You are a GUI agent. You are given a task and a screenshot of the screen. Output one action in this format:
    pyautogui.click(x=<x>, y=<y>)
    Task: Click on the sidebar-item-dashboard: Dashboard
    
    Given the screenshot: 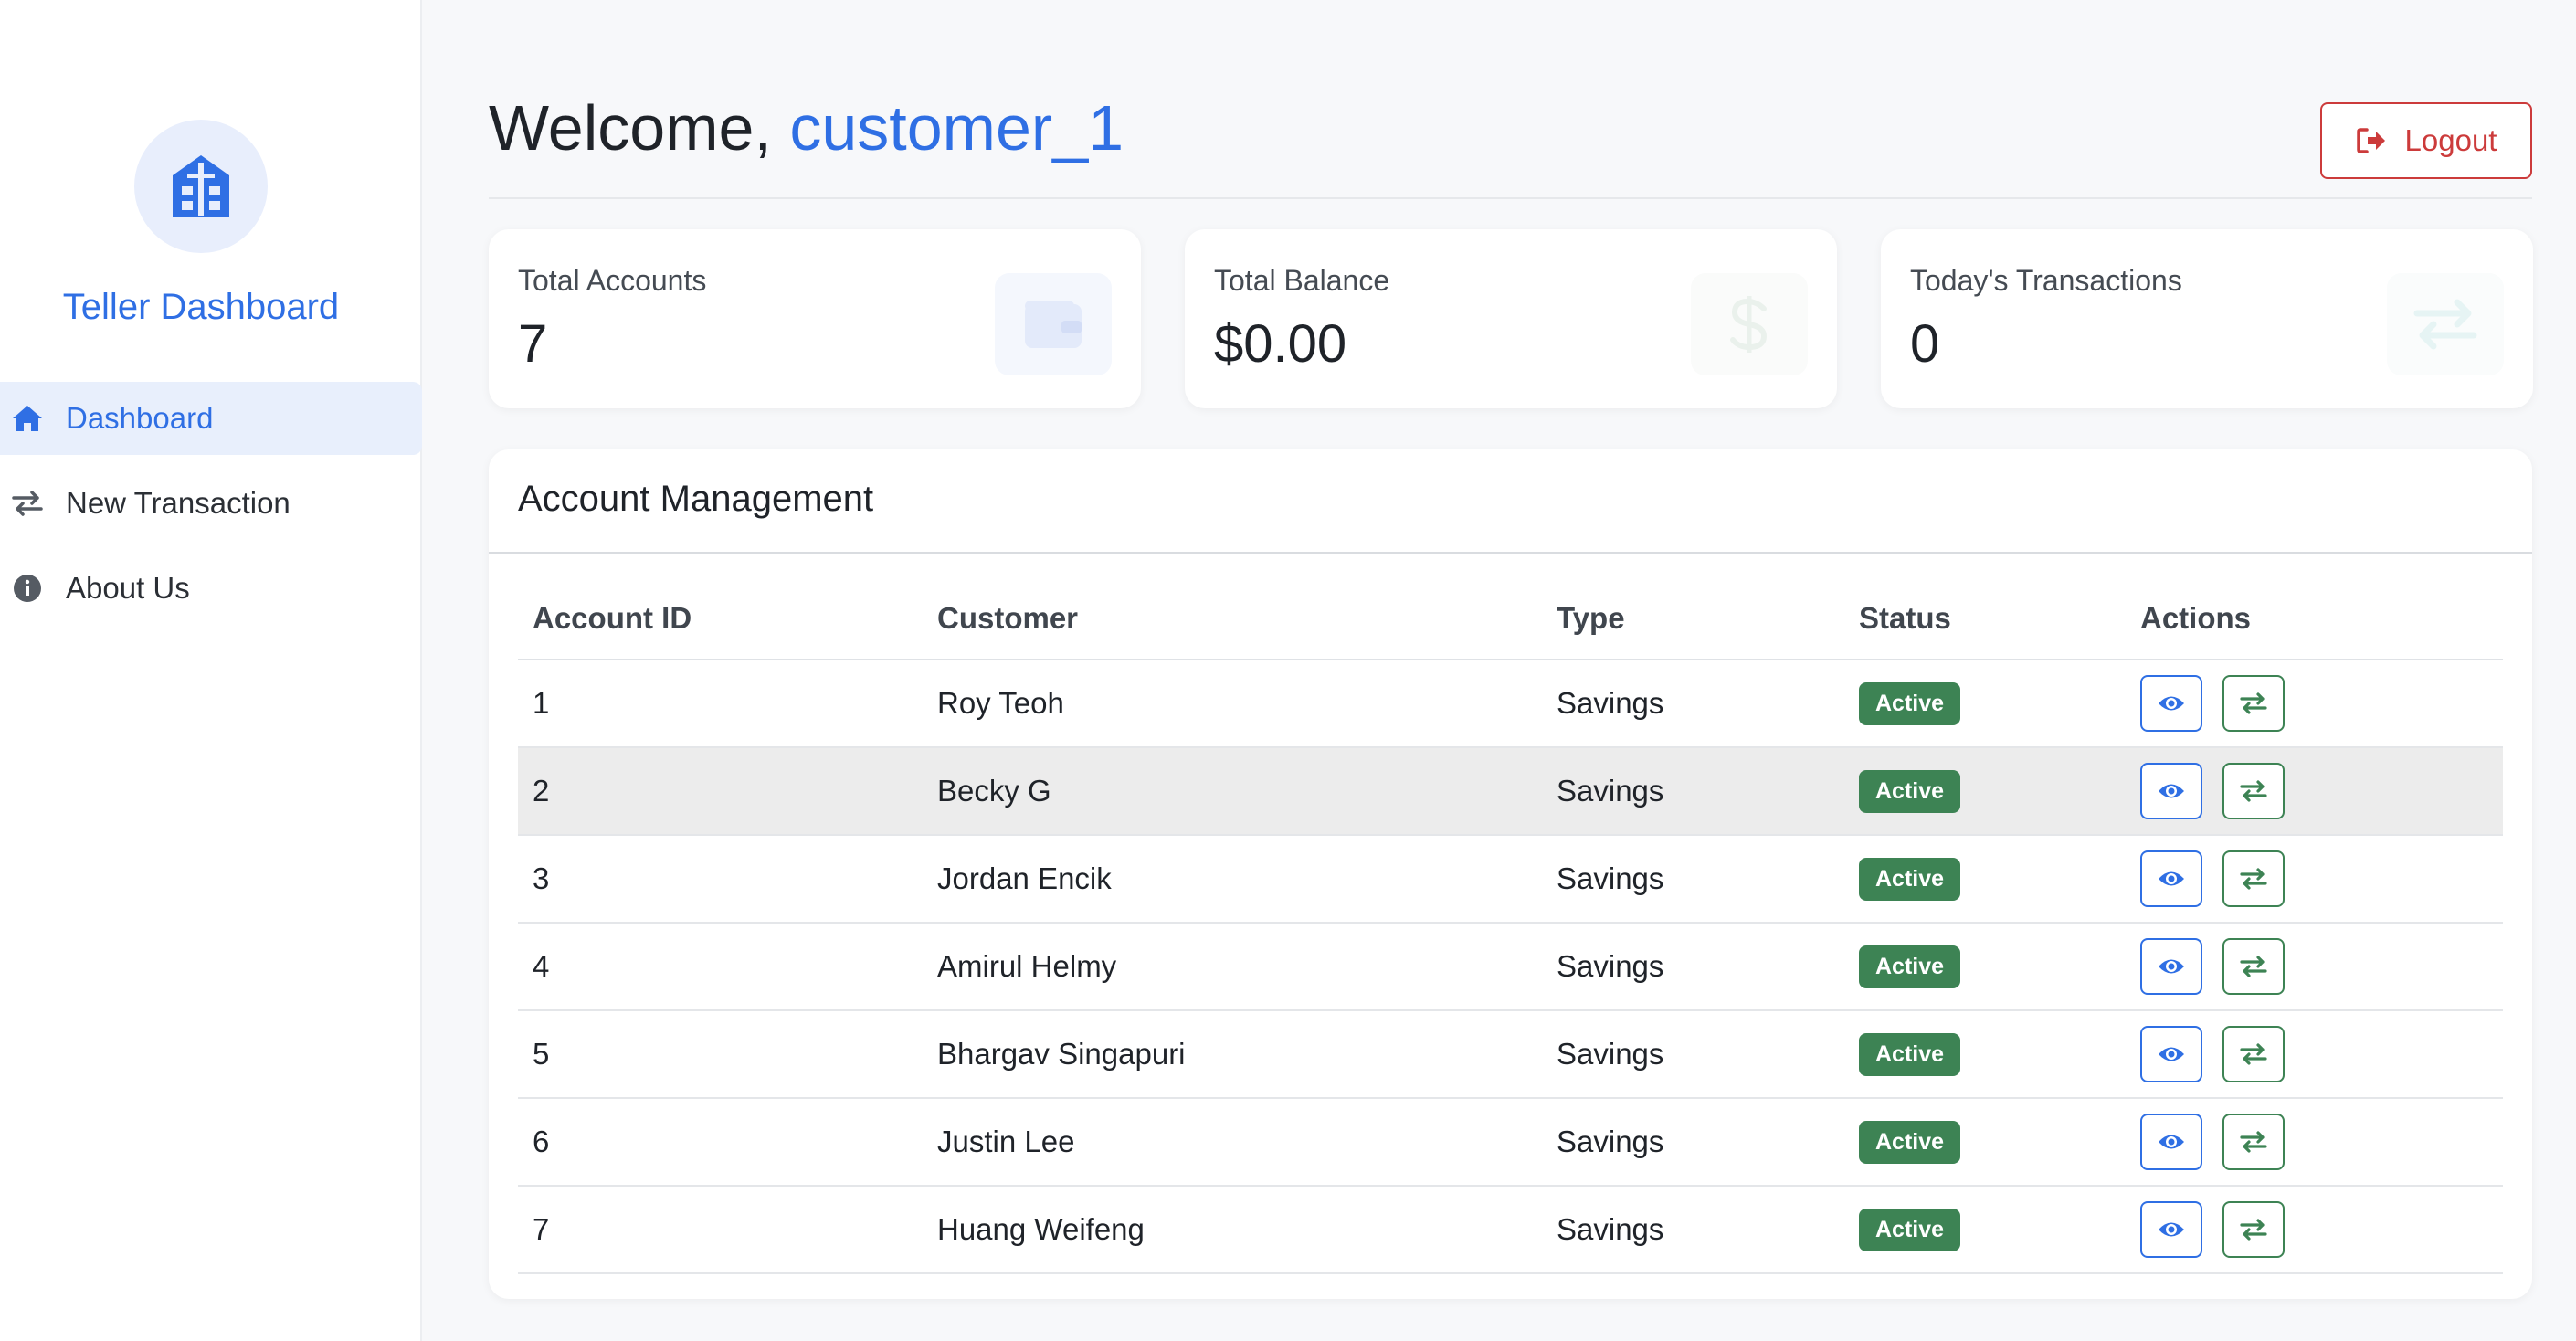 What is the action you would take?
    pyautogui.click(x=211, y=418)
    